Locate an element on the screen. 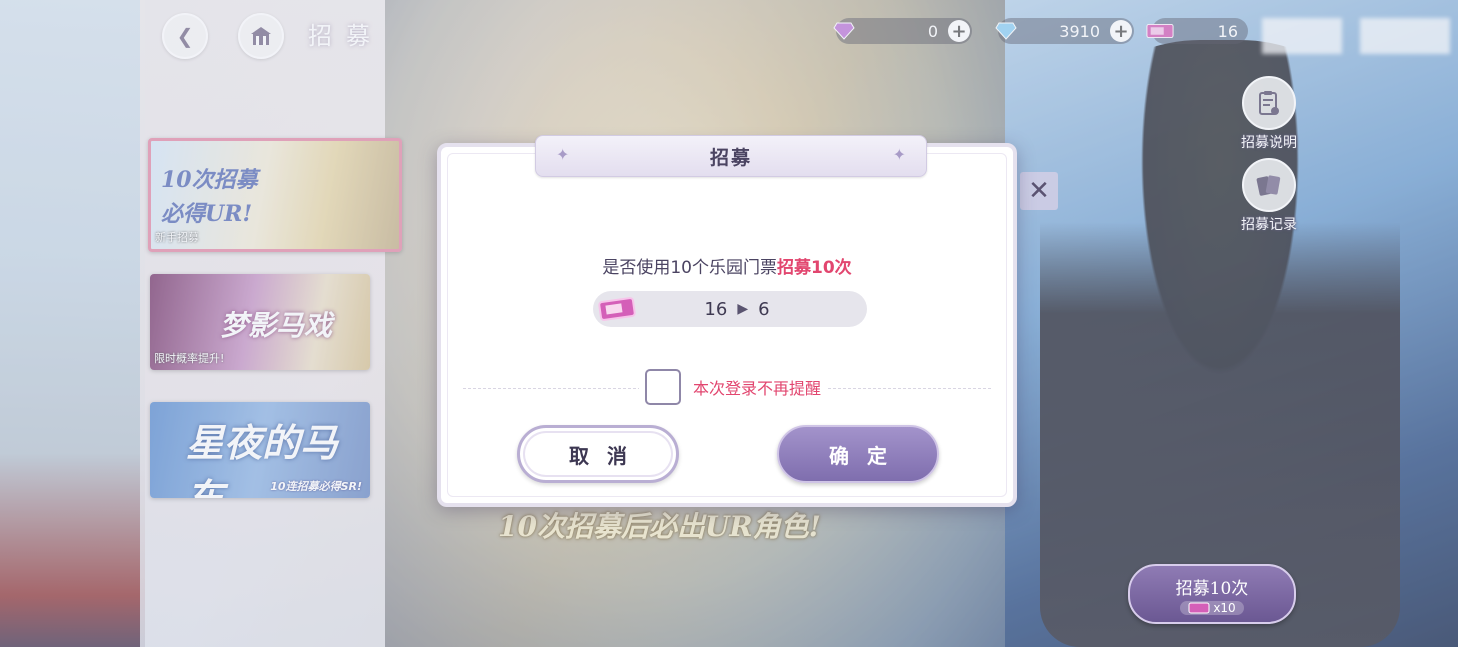 This screenshot has height=647, width=1458. ticket-to: 6 is located at coordinates (764, 309).